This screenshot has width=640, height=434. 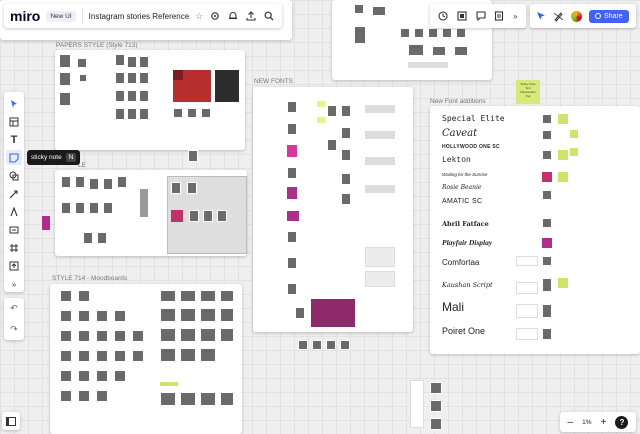 What do you see at coordinates (465, 224) in the screenshot?
I see `font-abril-fatface: Abril Fatface` at bounding box center [465, 224].